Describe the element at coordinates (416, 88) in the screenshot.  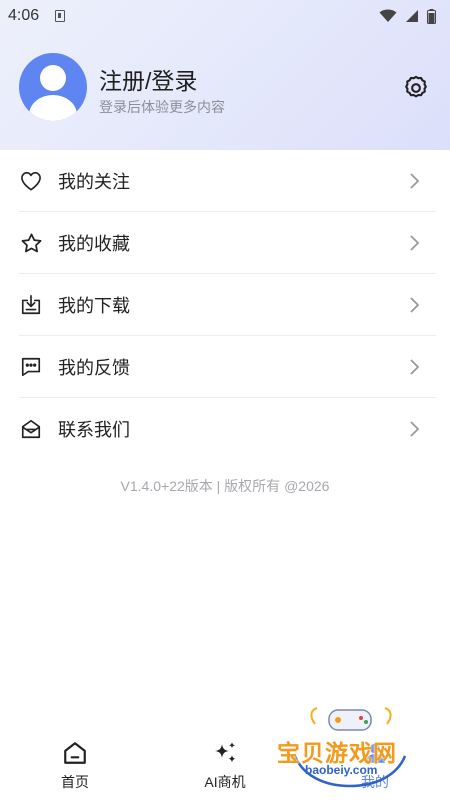
I see `gear-icon` at that location.